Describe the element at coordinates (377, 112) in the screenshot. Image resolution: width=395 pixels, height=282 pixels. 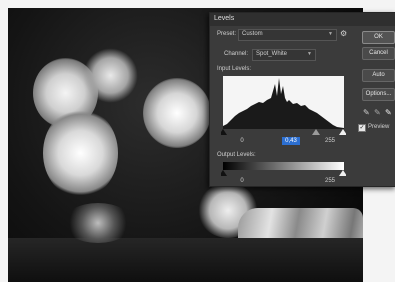
I see `eyedropper-gray-icon: ✎` at that location.